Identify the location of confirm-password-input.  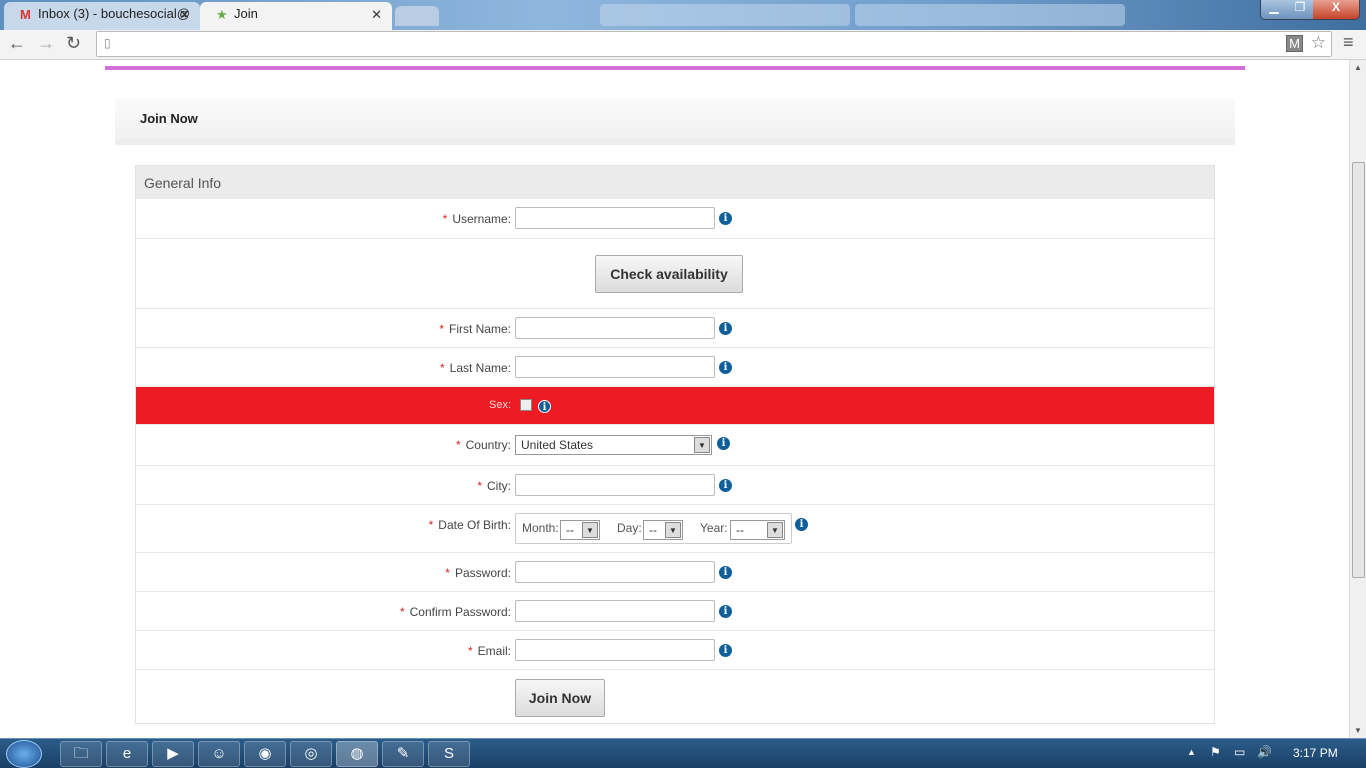
(615, 611).